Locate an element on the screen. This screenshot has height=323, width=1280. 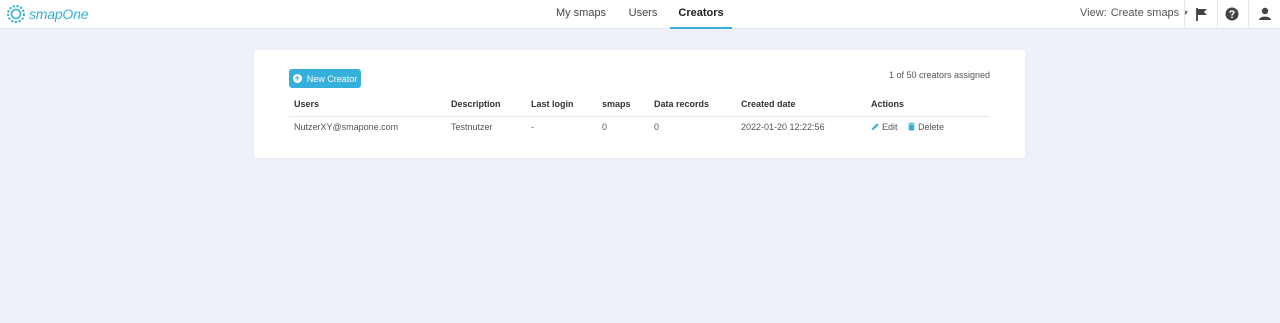
column-header-actions: Actions is located at coordinates (888, 104).